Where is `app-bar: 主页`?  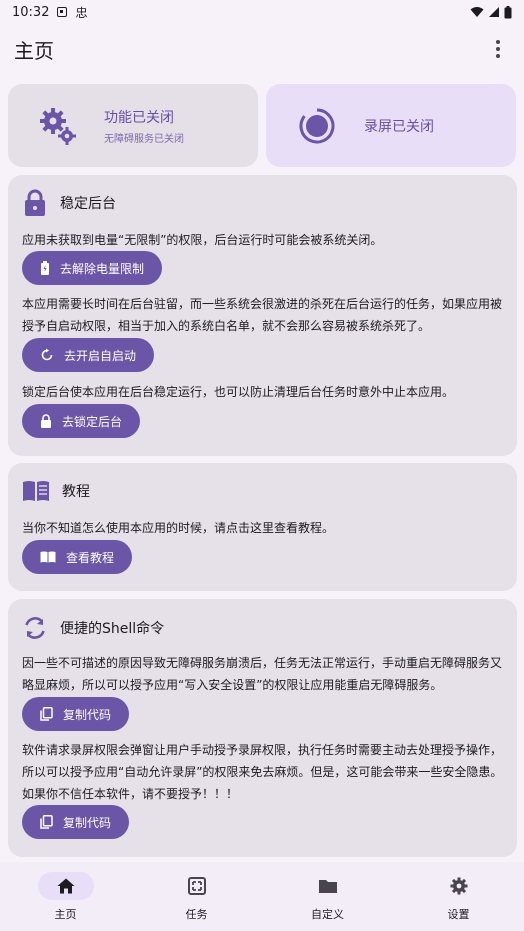 app-bar: 主页 is located at coordinates (262, 49).